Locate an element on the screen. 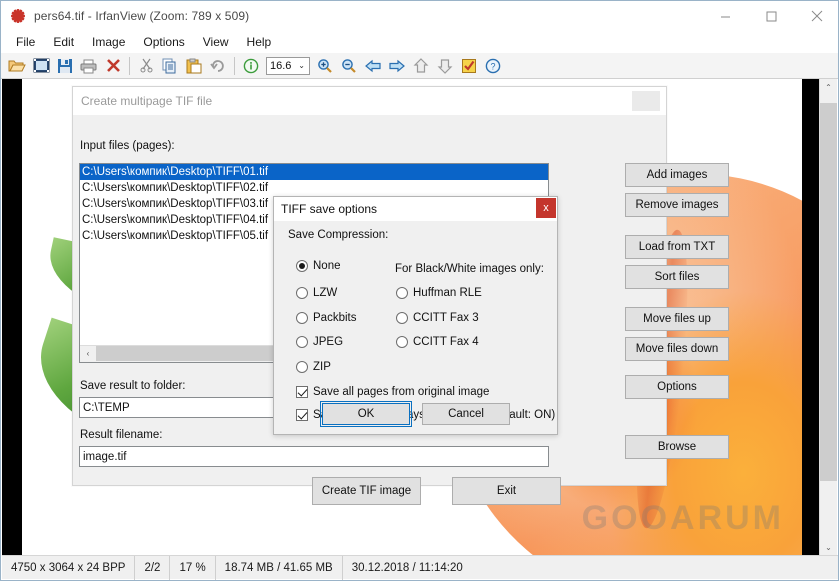 This screenshot has height=581, width=839. menu-file: File is located at coordinates (25, 42).